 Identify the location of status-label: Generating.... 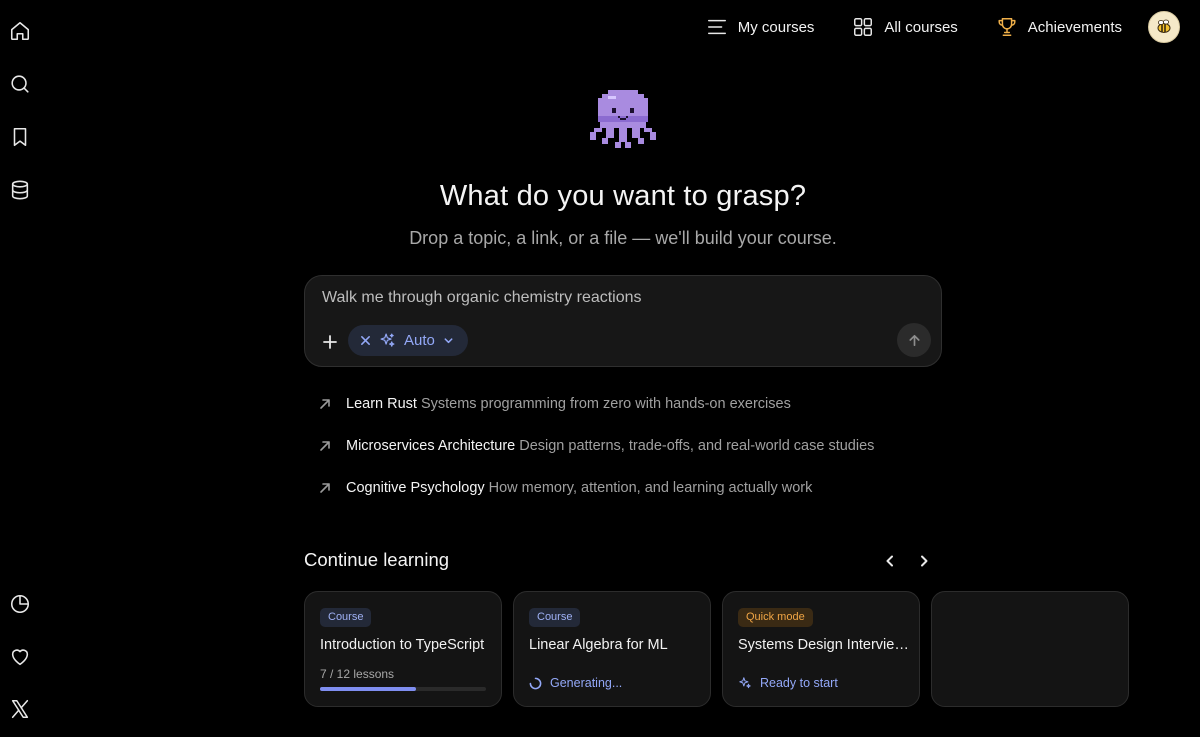
(586, 683).